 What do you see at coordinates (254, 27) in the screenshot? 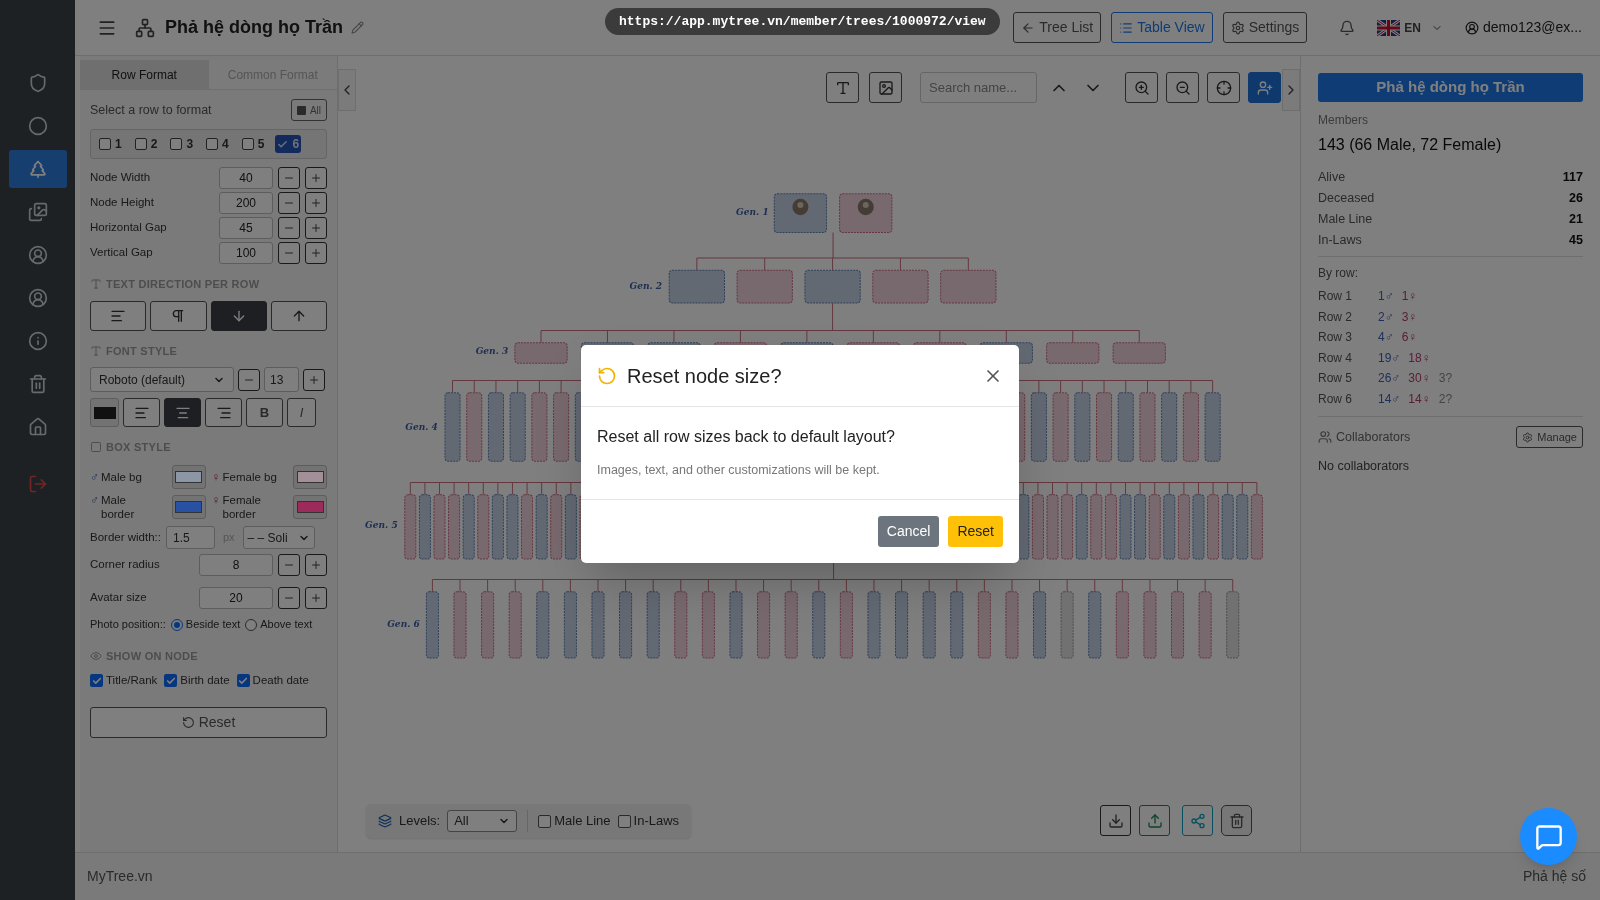
I see `page-title: Phả hệ dòng họ Trần` at bounding box center [254, 27].